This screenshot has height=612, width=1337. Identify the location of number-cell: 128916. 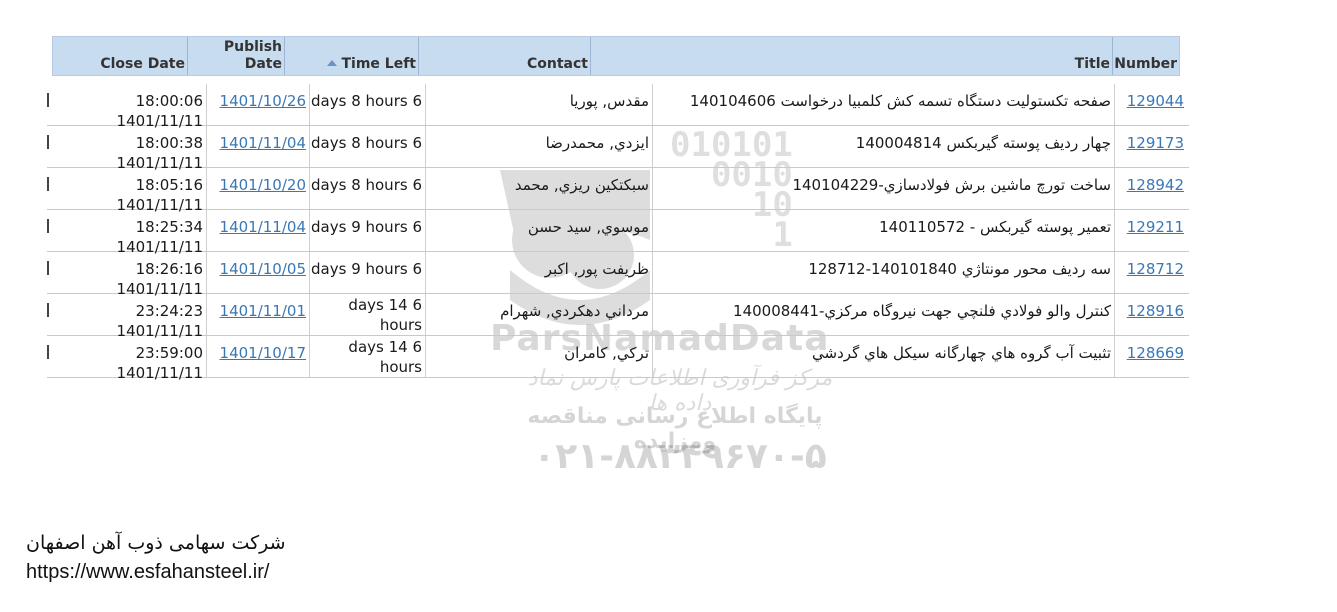
(1151, 314).